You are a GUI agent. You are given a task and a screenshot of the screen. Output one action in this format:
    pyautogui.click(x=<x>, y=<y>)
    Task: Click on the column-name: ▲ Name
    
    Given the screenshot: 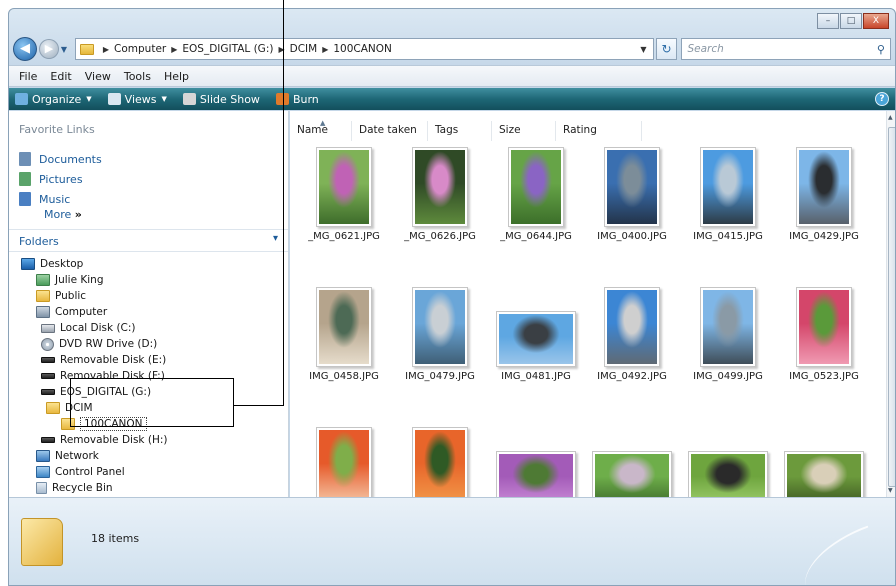 What is the action you would take?
    pyautogui.click(x=321, y=130)
    